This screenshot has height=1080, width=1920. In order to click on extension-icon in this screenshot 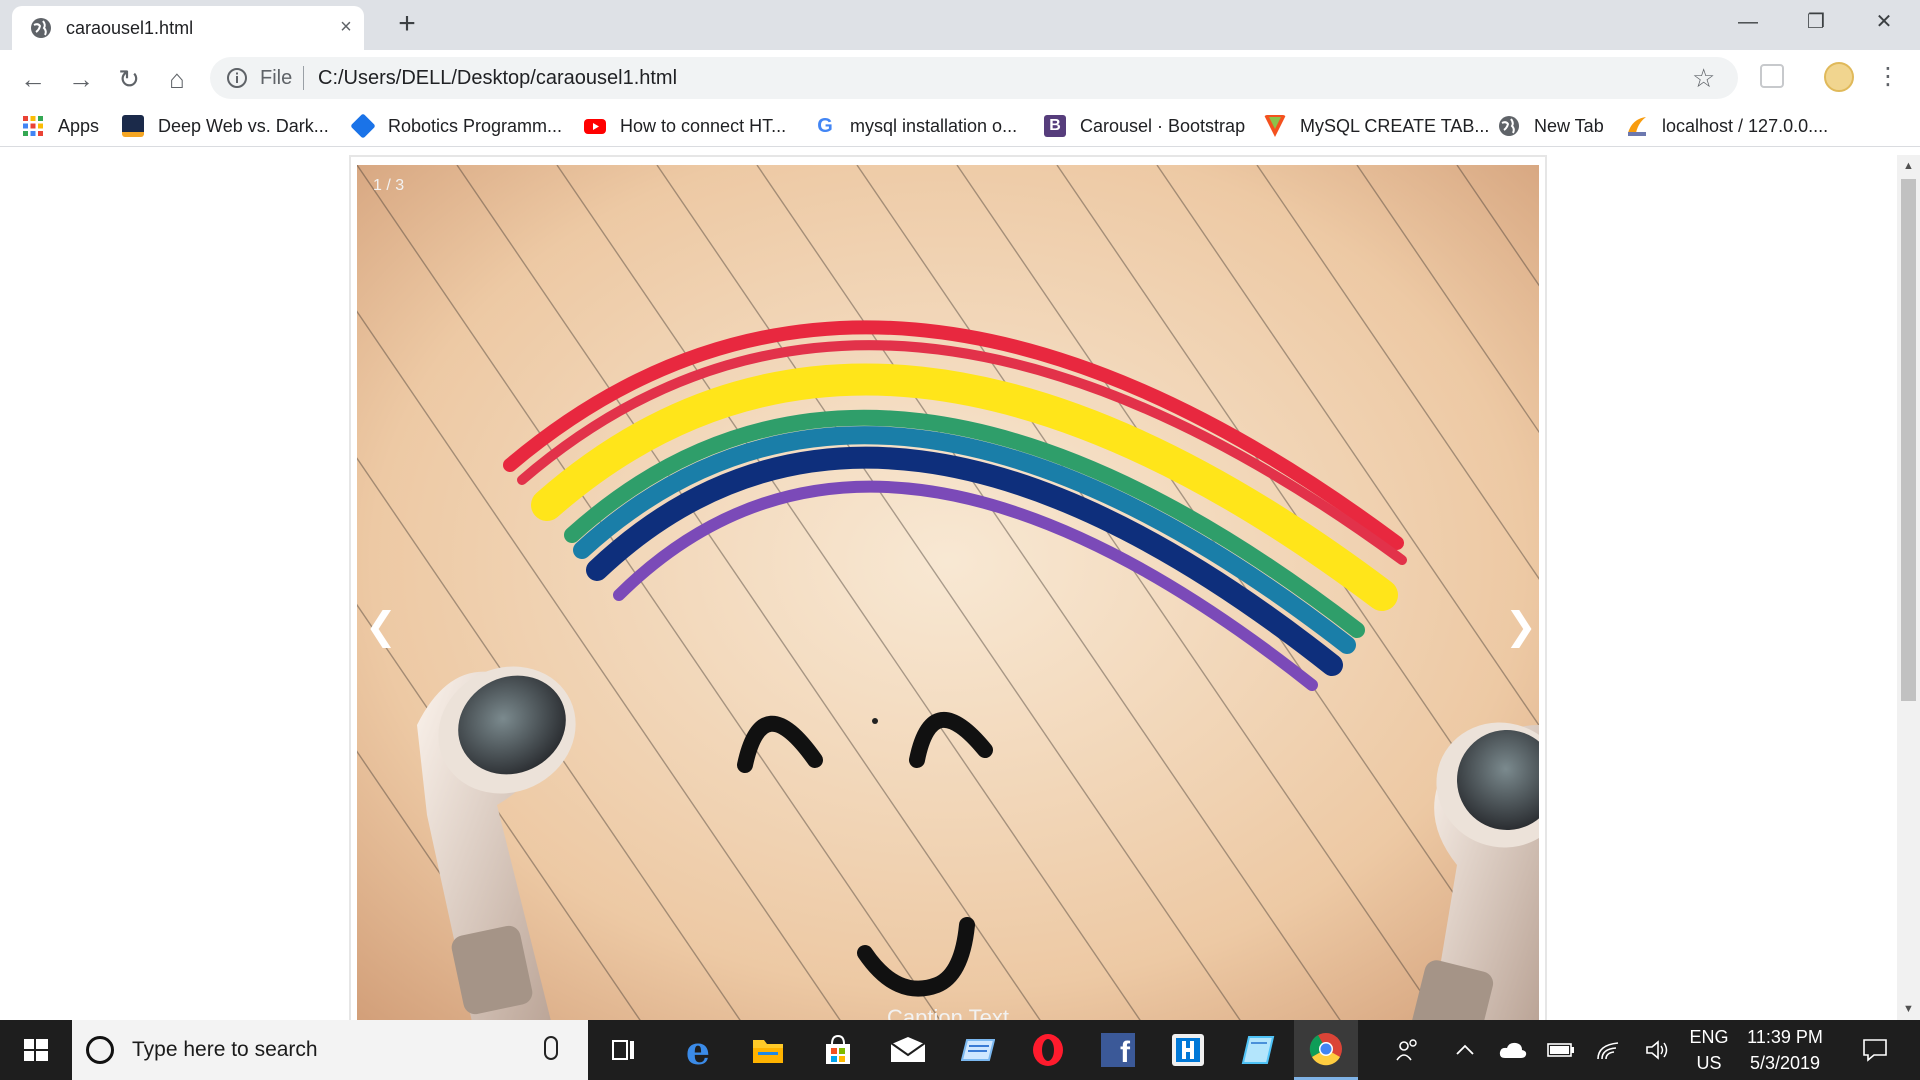, I will do `click(1772, 76)`.